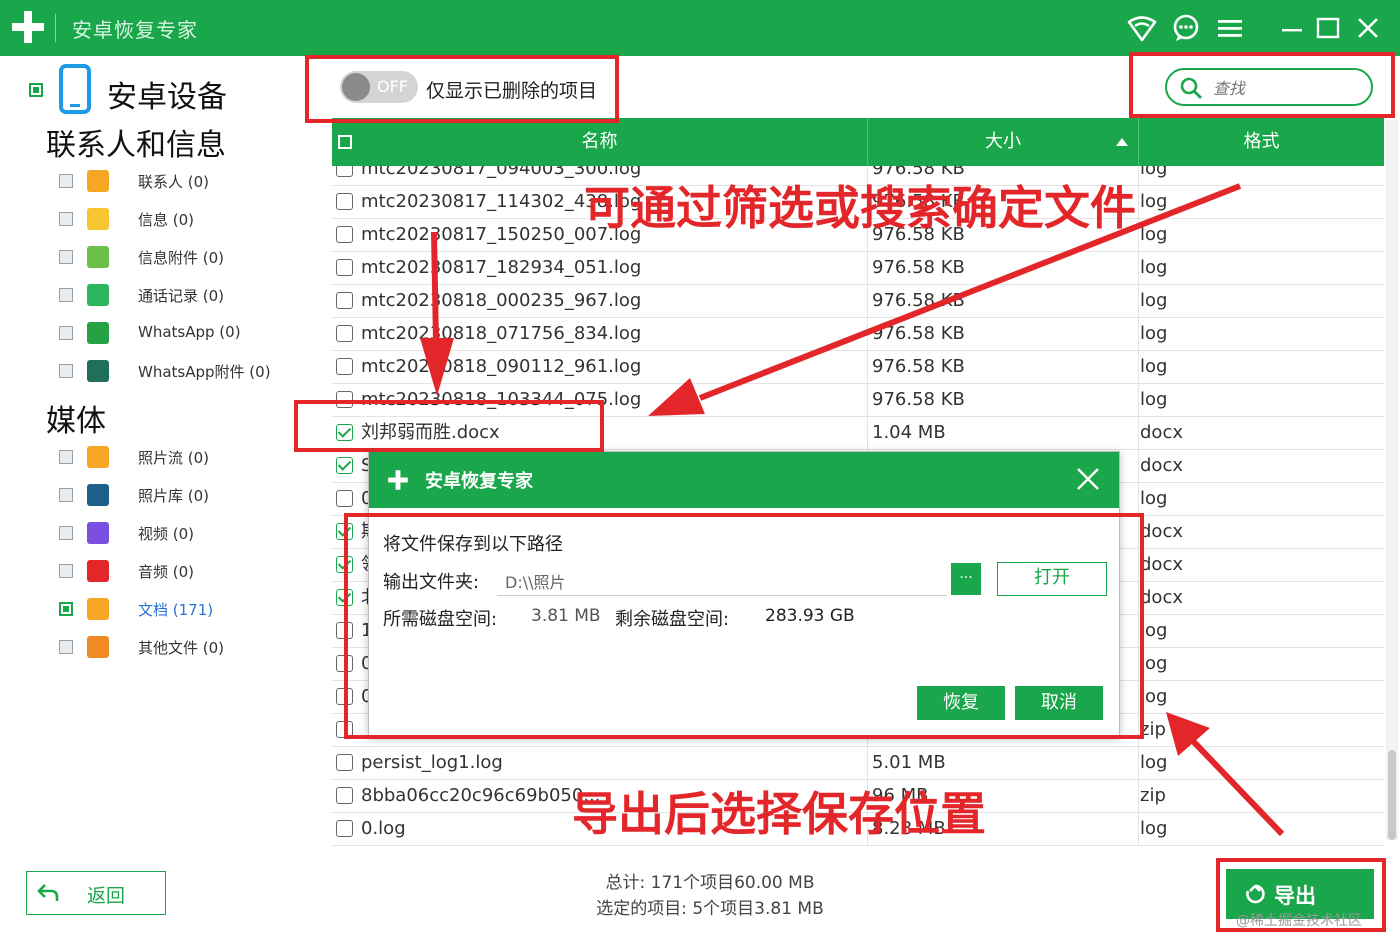  I want to click on sidebar-item-label: 信息 (0), so click(166, 219).